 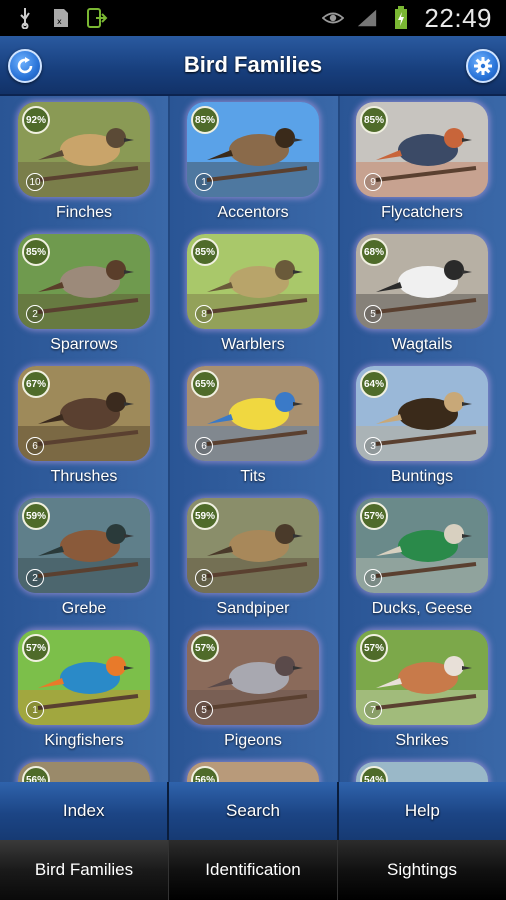 What do you see at coordinates (422, 344) in the screenshot?
I see `family-name: Wagtails` at bounding box center [422, 344].